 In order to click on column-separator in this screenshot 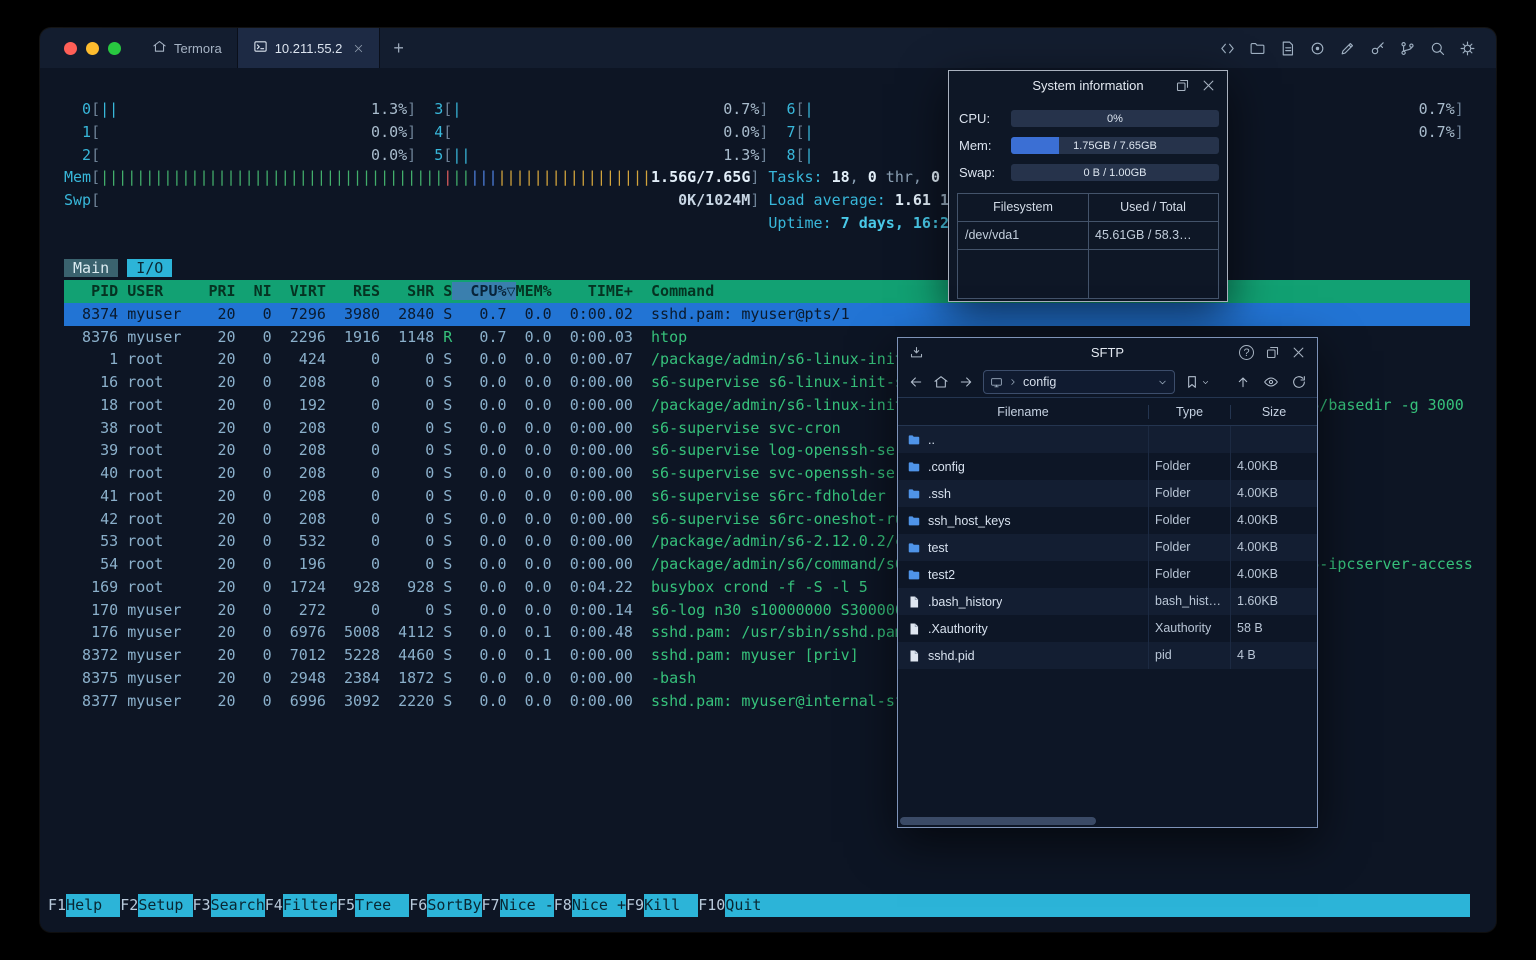, I will do `click(1088, 246)`.